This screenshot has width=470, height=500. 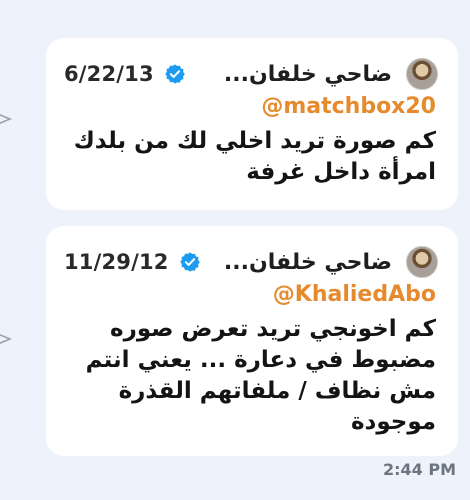 What do you see at coordinates (254, 141) in the screenshot?
I see `tweet-text-line: كم صورة تريد اخلي لك من بلدك` at bounding box center [254, 141].